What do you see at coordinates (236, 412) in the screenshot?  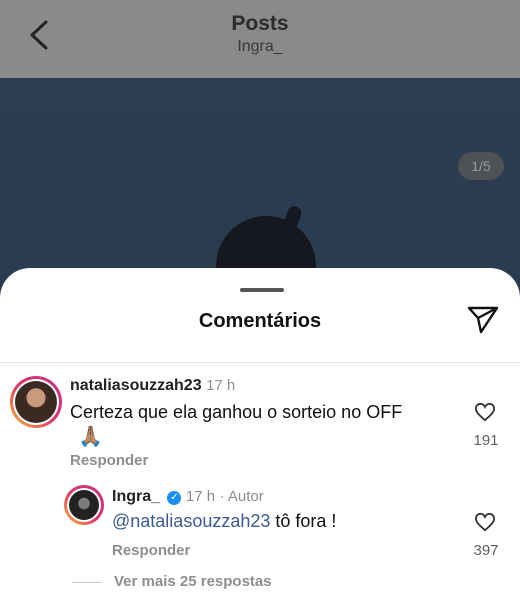 I see `comment-text: Certeza que ela ganhou o sorteio no OFF` at bounding box center [236, 412].